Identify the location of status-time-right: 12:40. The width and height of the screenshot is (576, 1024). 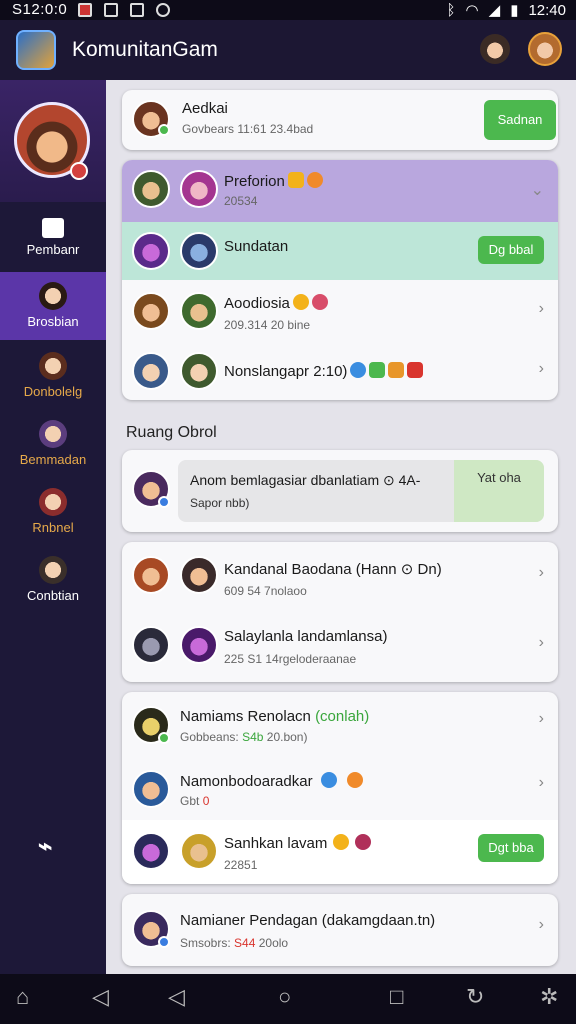
(547, 10).